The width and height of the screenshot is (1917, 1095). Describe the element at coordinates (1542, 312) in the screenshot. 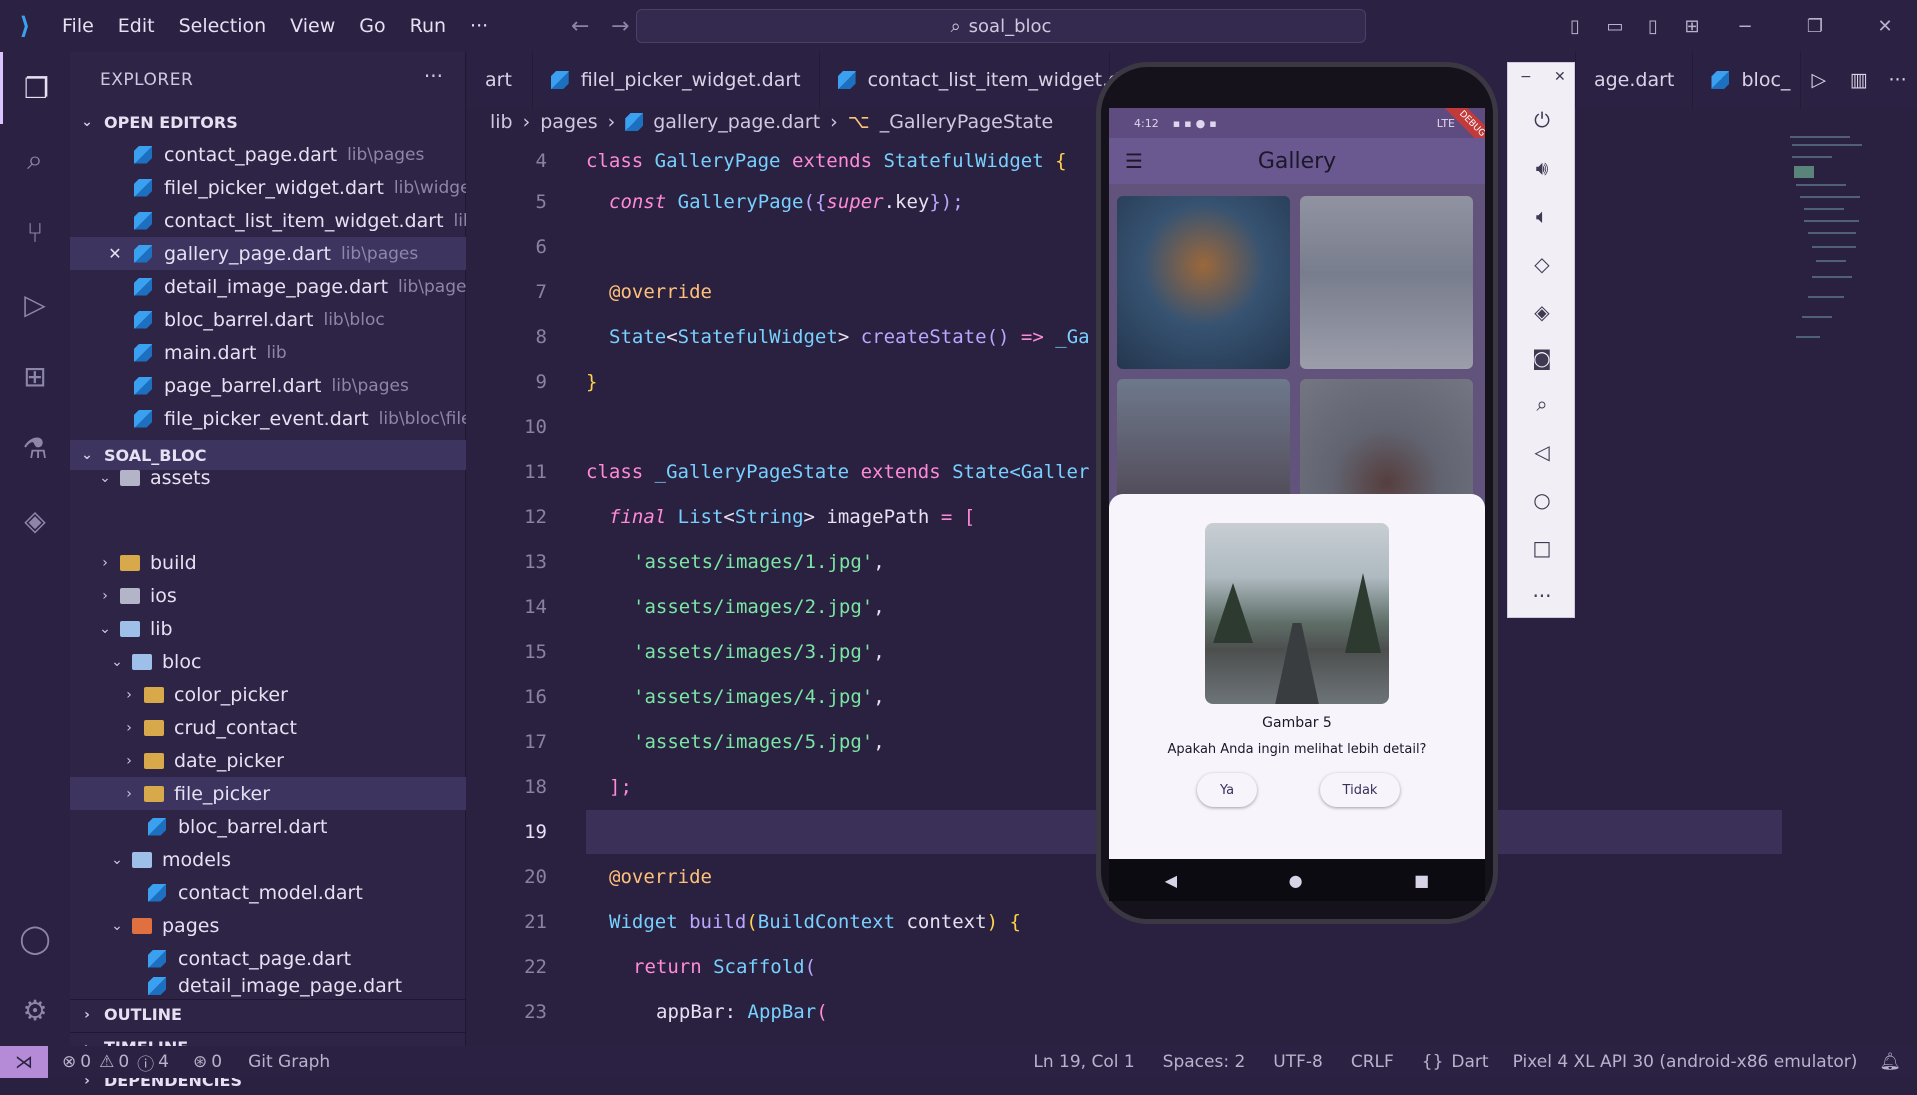

I see `rotate-right-icon: ◈` at that location.